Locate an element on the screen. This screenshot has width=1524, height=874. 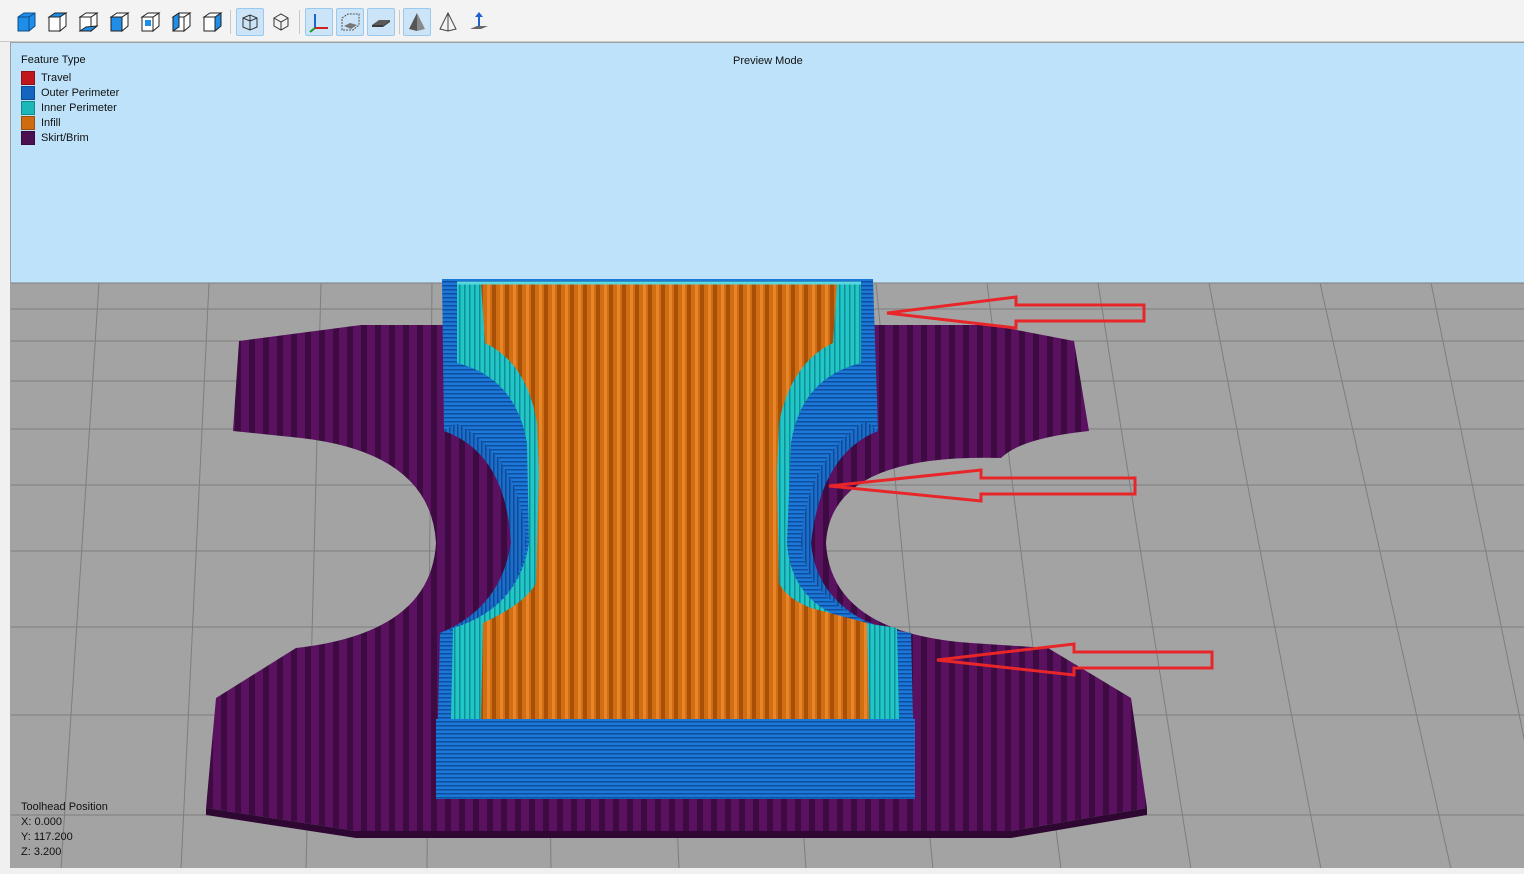
axes-button is located at coordinates (319, 22).